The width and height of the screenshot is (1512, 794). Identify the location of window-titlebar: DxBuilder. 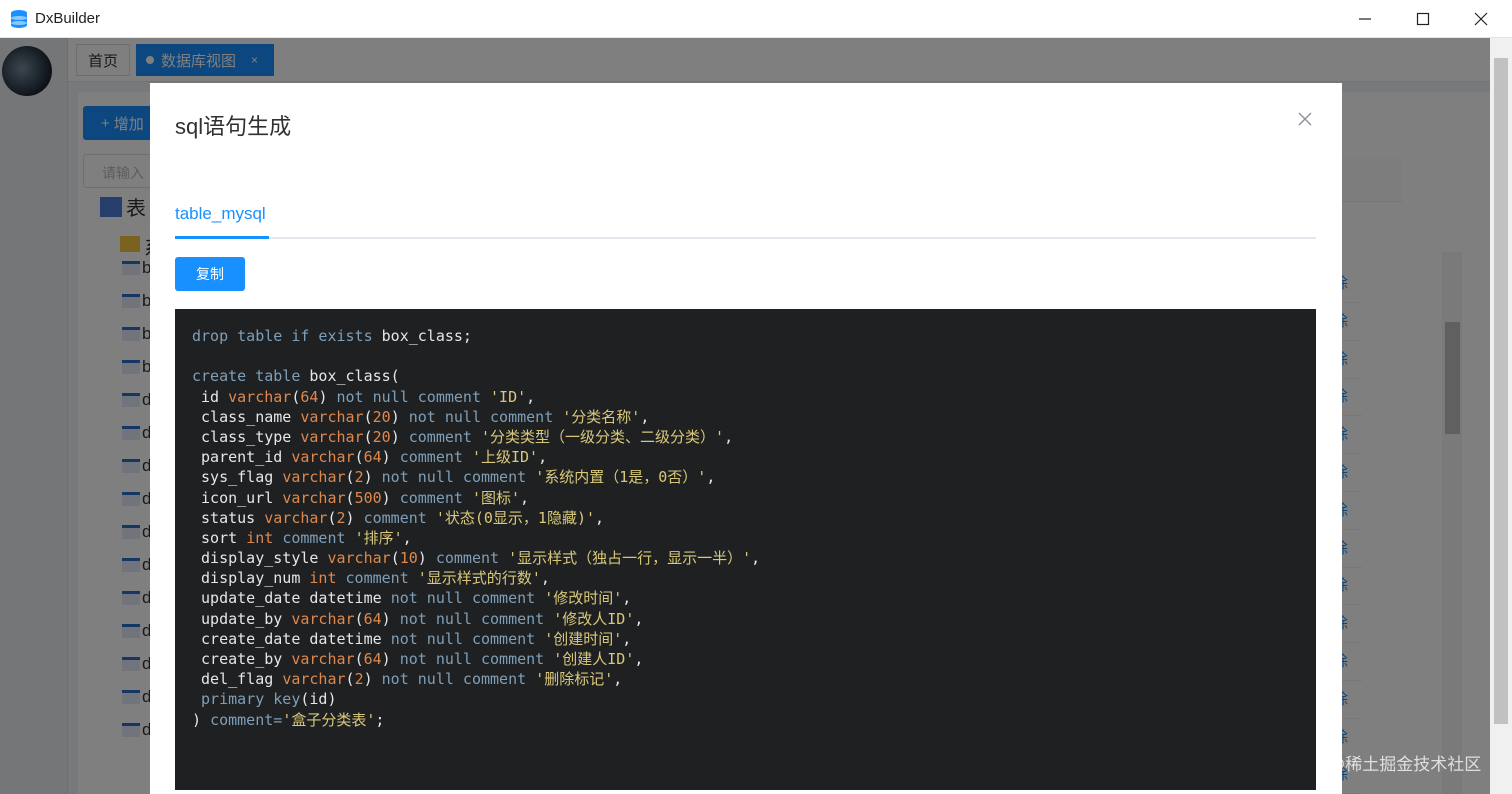
(756, 19).